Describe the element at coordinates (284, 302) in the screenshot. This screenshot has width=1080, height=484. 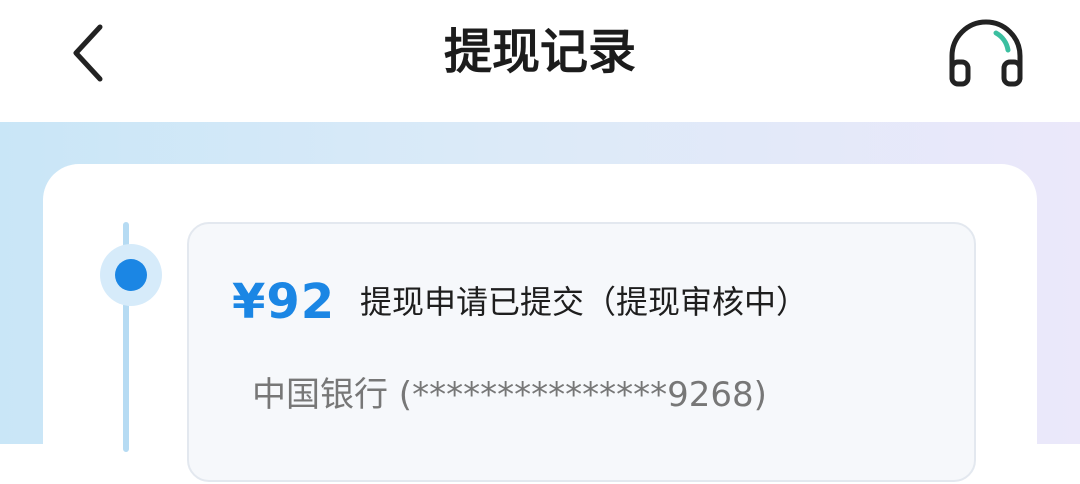
I see `withdrawal-amount: ¥92` at that location.